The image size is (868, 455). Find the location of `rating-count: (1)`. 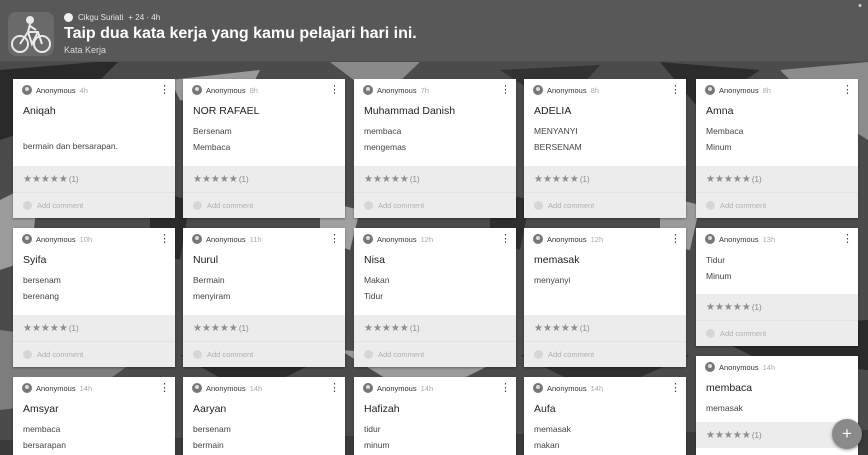

rating-count: (1) is located at coordinates (756, 307).